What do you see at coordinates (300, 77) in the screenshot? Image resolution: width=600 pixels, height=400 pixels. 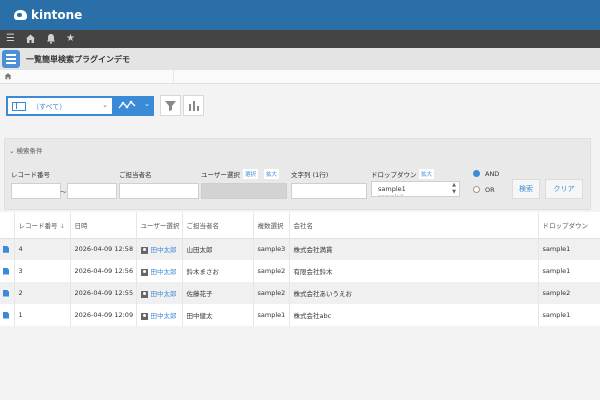 I see `breadcrumb` at bounding box center [300, 77].